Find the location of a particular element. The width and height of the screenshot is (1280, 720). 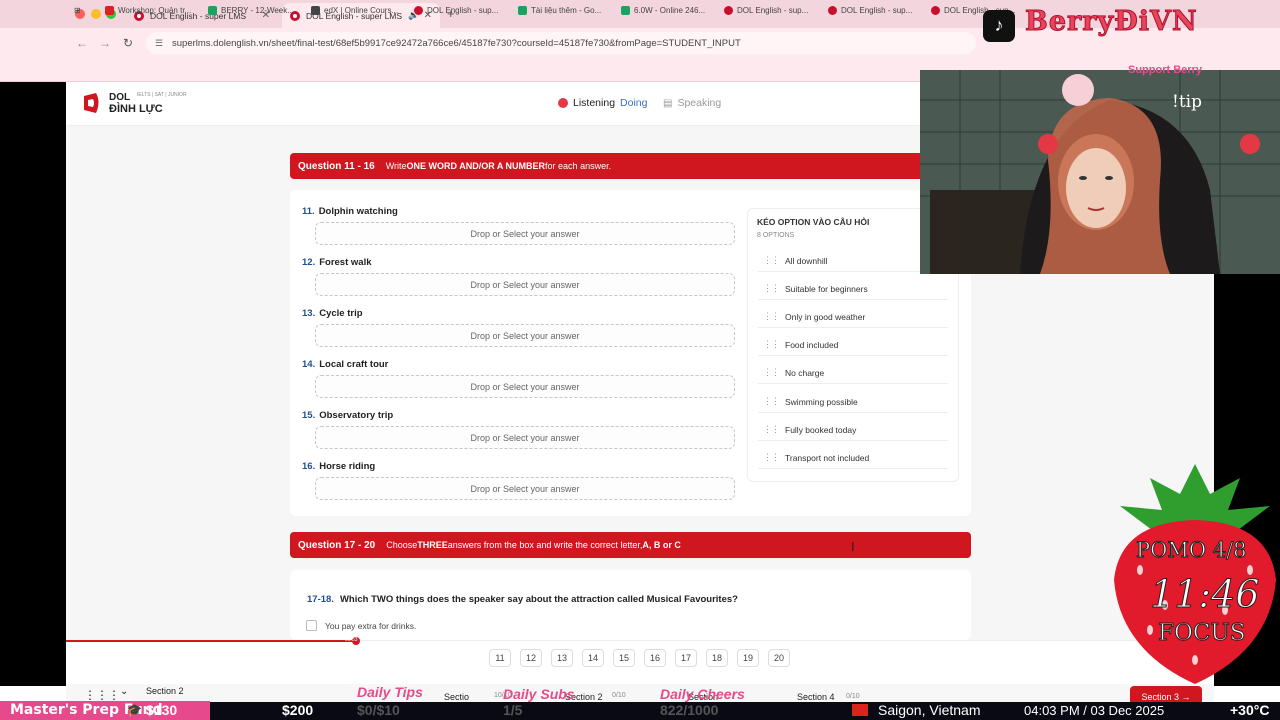

logo-text-bottom: ĐÌNH LỰC is located at coordinates (136, 109).